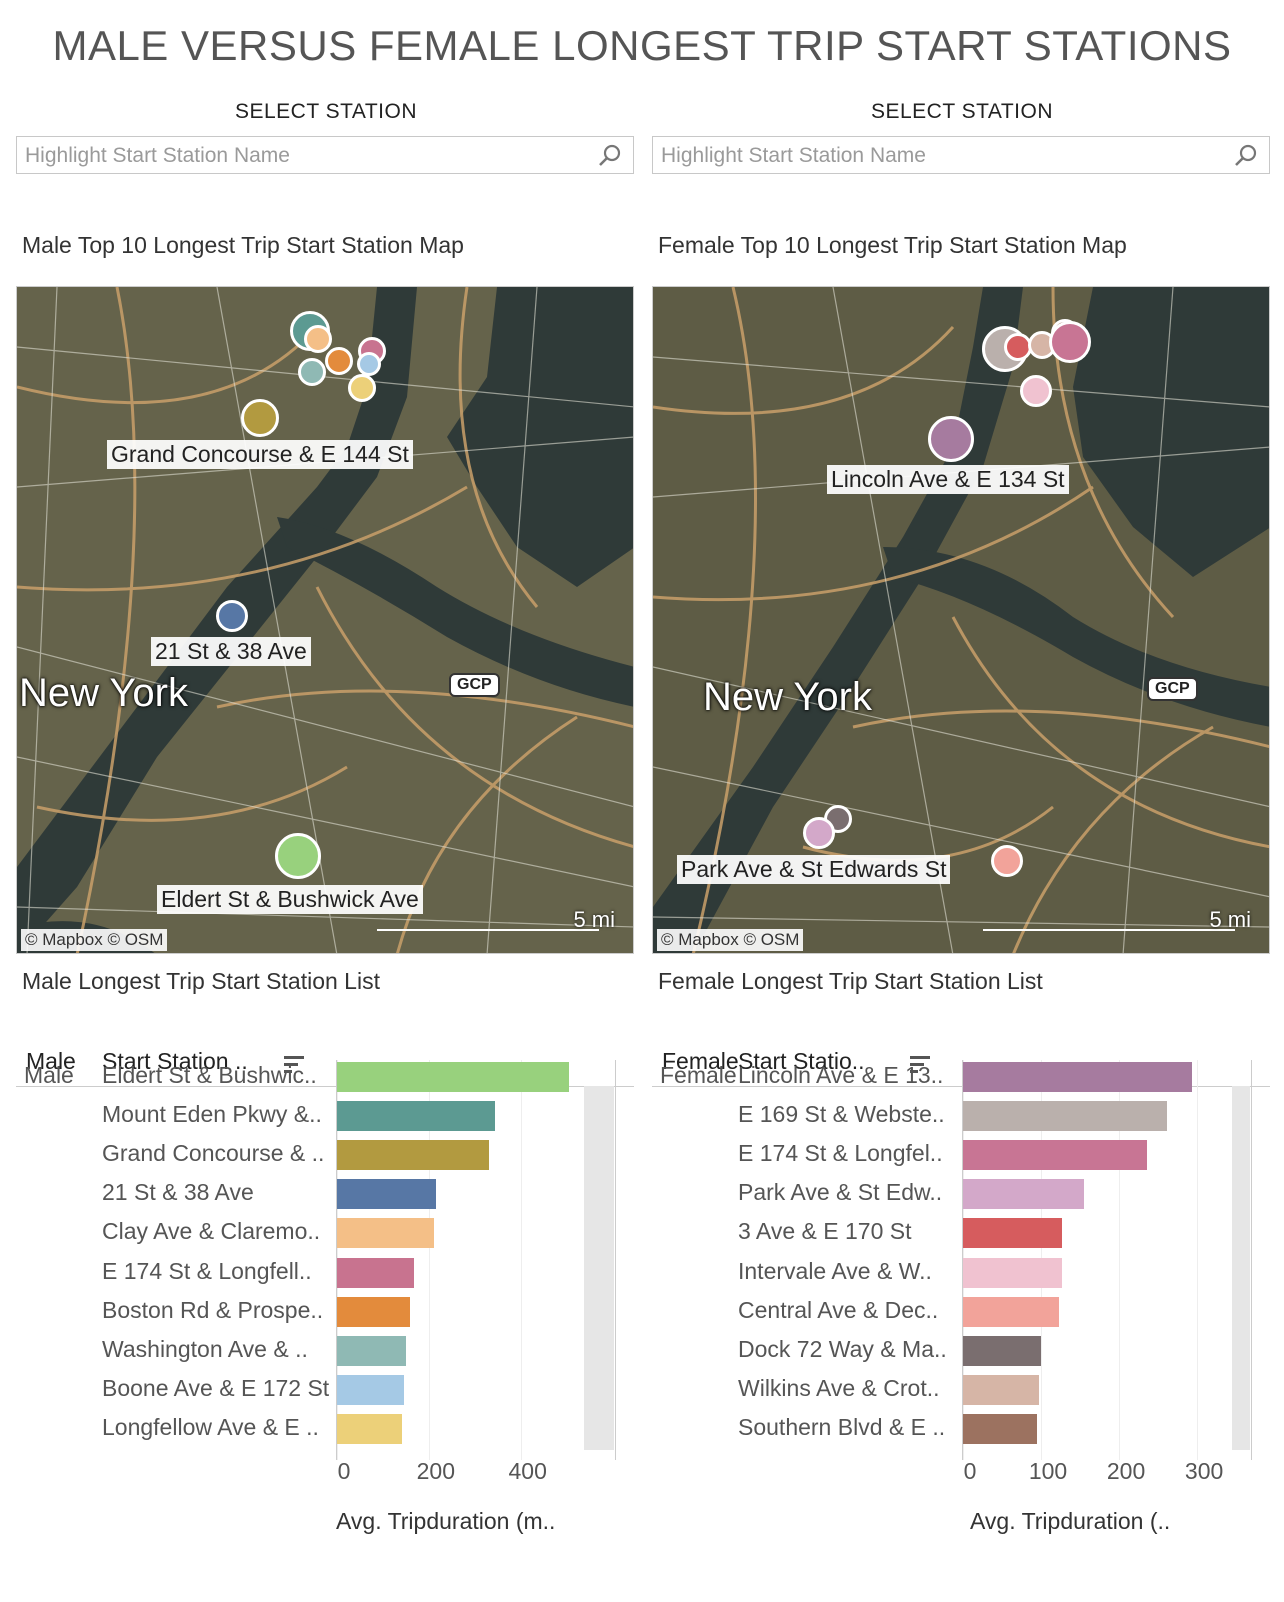 The image size is (1284, 1602). What do you see at coordinates (290, 899) in the screenshot?
I see `map-label: Eldert St & Bushwick Ave` at bounding box center [290, 899].